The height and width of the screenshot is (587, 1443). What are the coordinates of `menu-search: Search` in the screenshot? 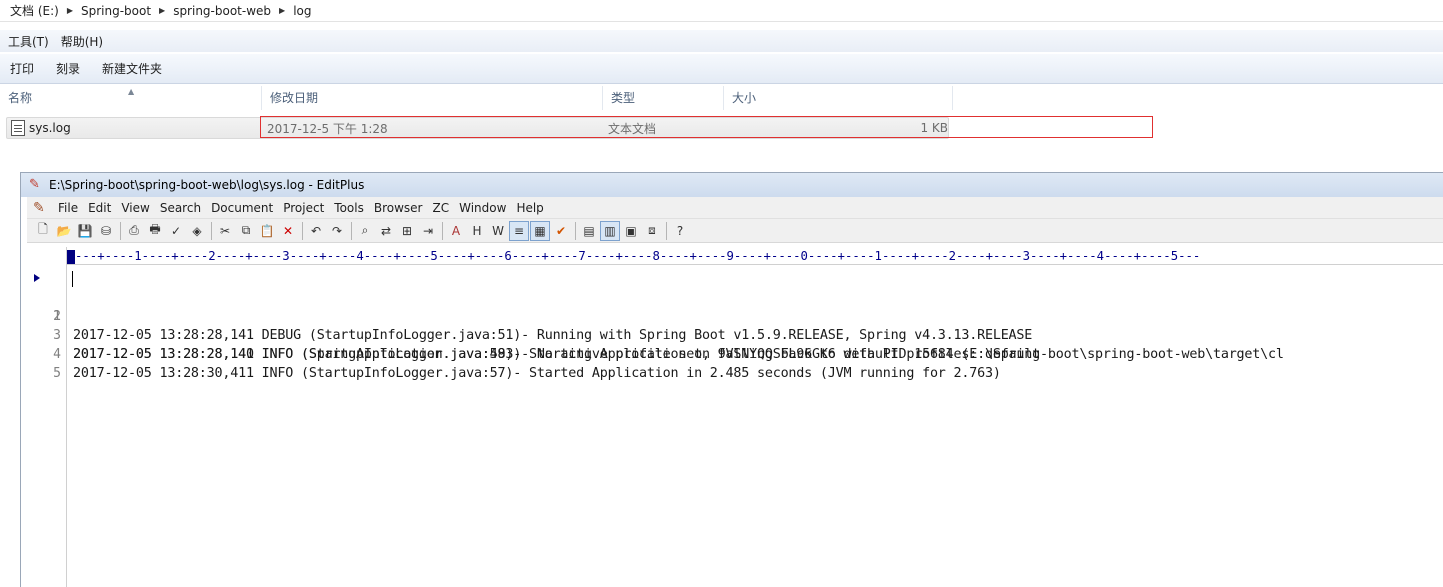 It's located at (180, 208).